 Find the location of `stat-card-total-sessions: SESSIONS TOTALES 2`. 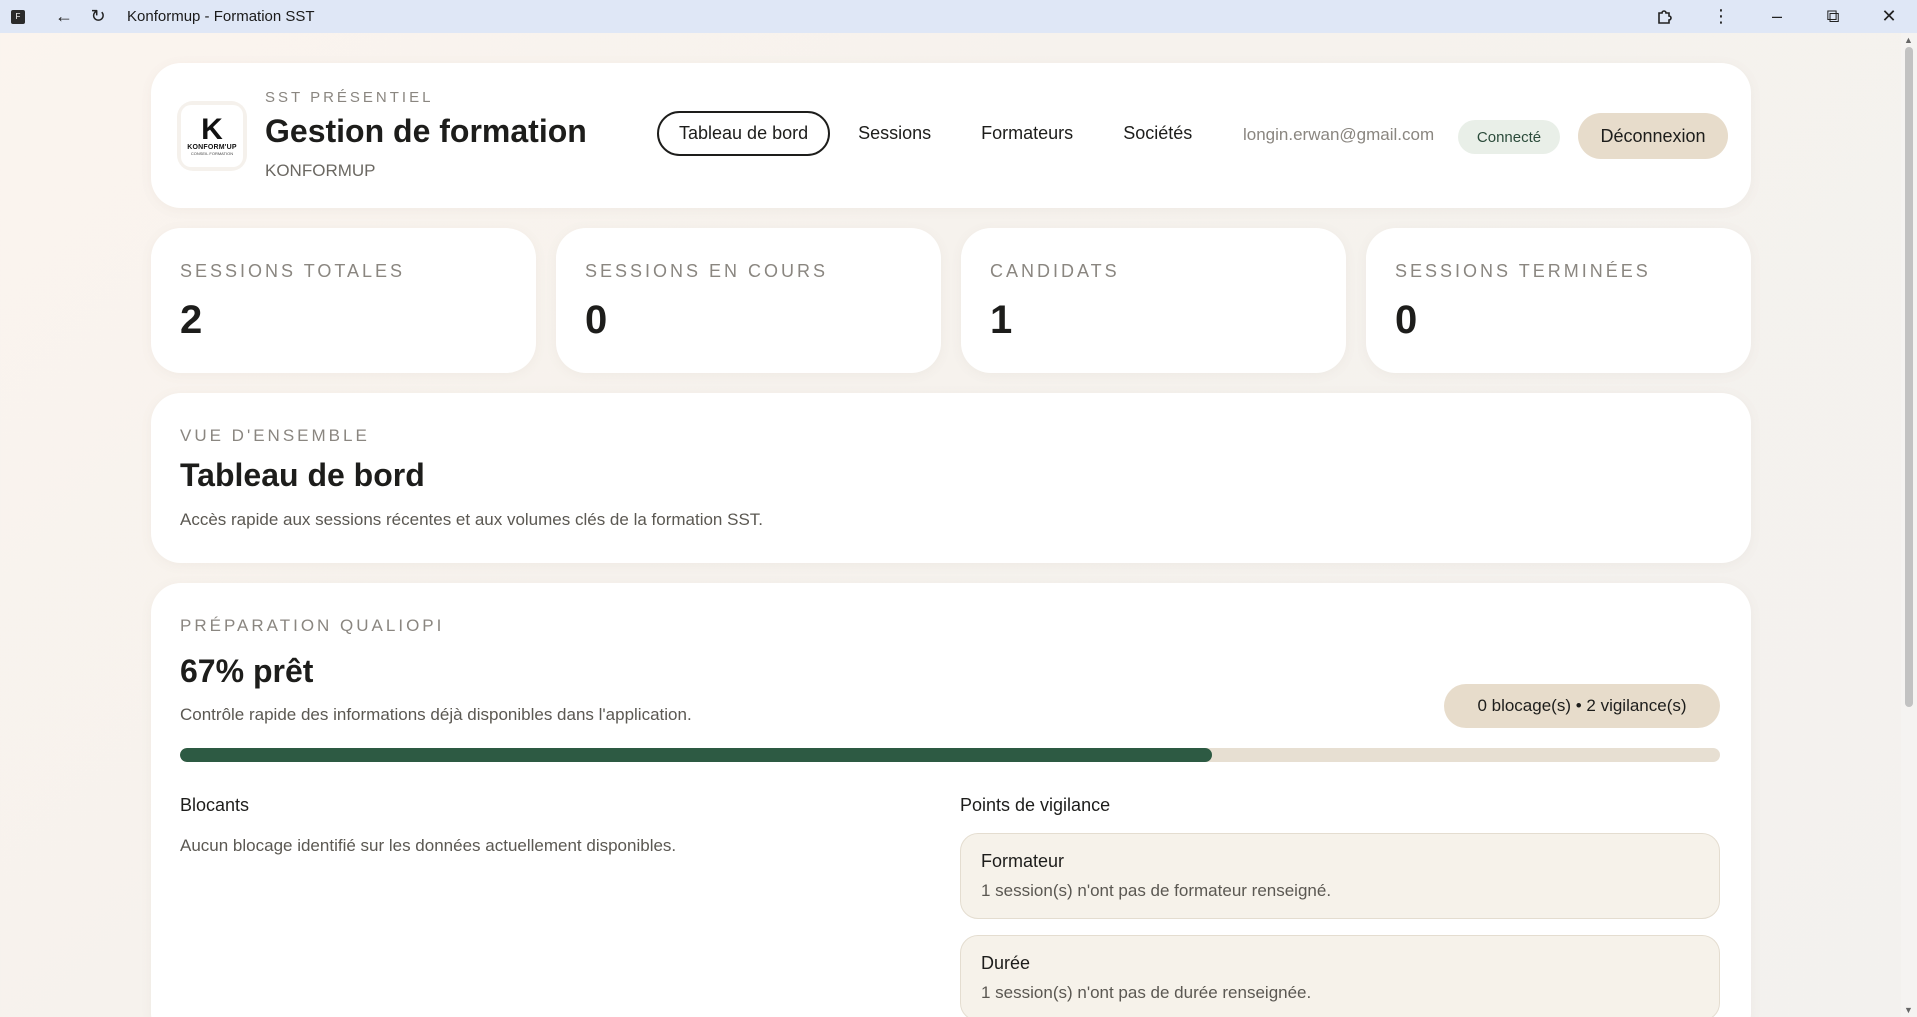

stat-card-total-sessions: SESSIONS TOTALES 2 is located at coordinates (343, 300).